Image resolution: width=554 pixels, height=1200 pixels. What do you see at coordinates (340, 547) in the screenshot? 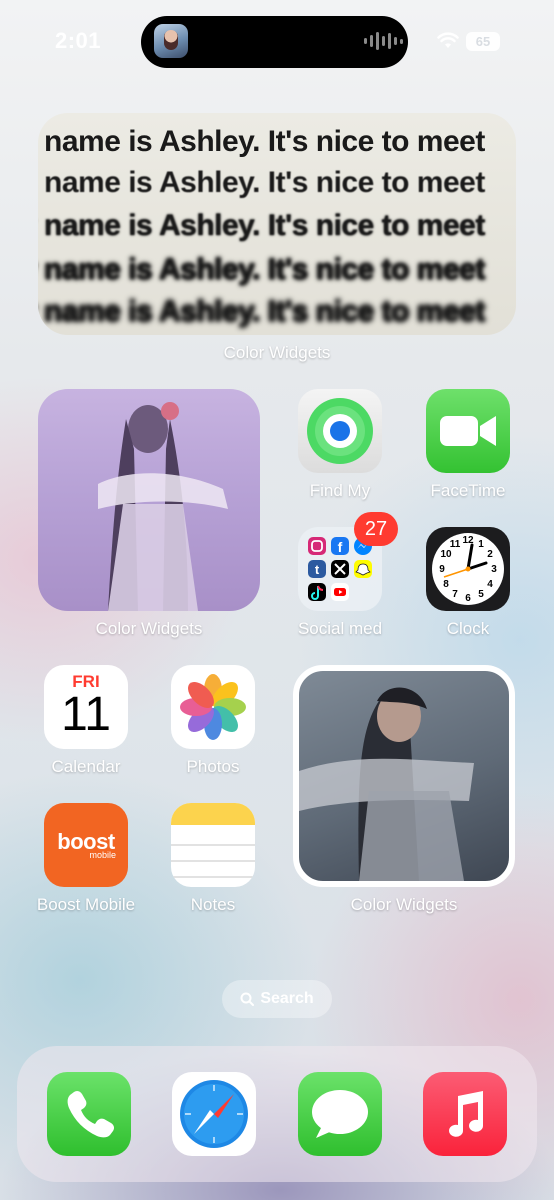
I see `svg-text: f` at bounding box center [340, 547].